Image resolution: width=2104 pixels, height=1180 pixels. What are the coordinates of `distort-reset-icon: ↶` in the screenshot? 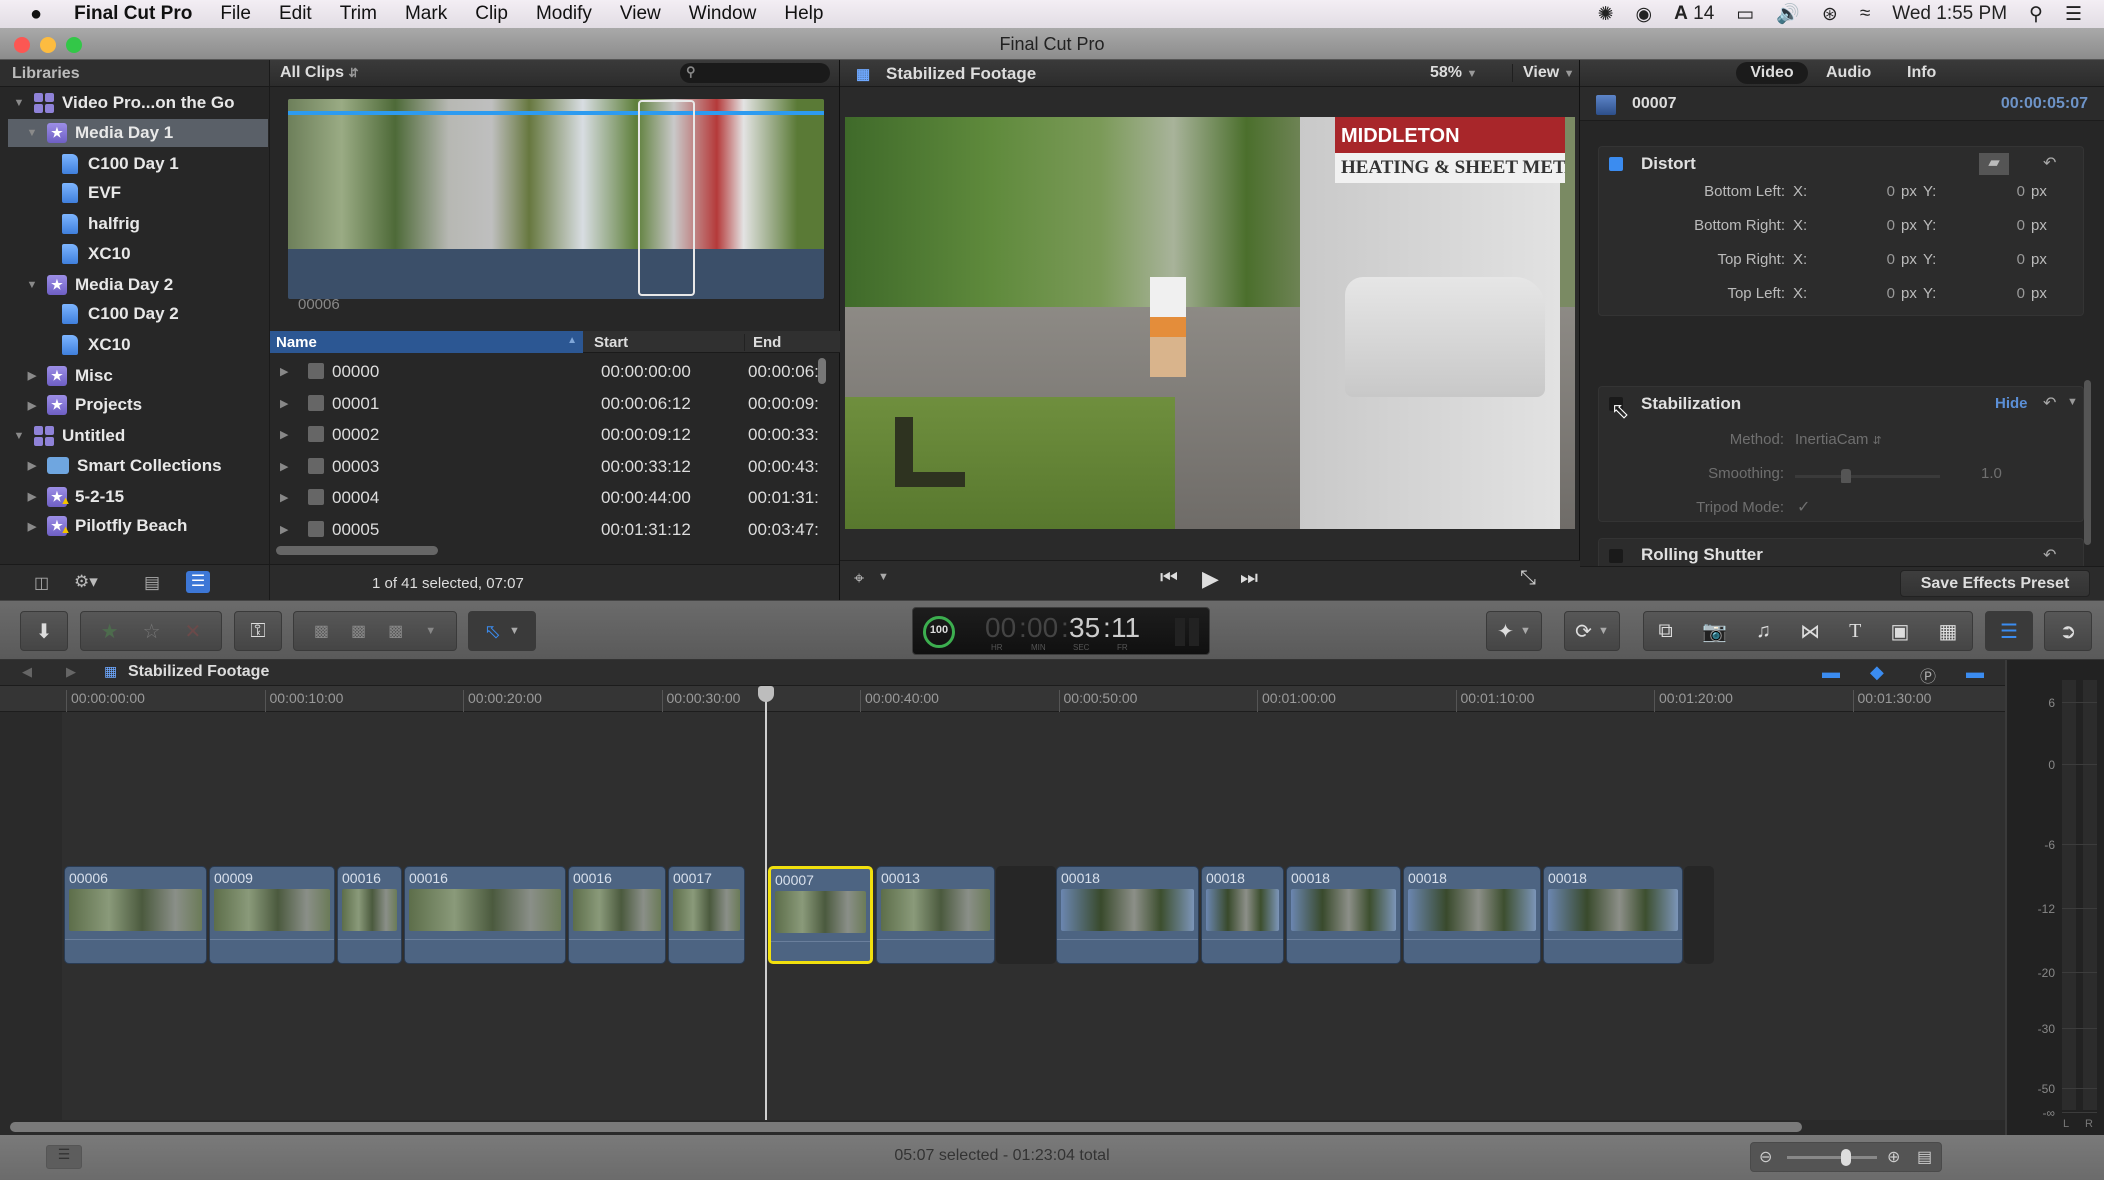 It's located at (2049, 163).